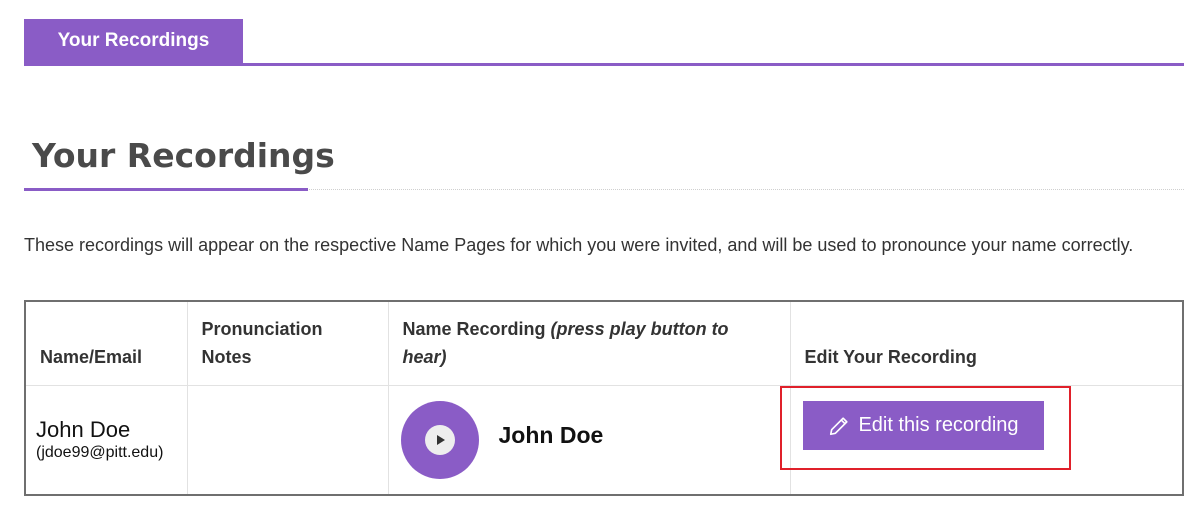 The width and height of the screenshot is (1200, 512). I want to click on edit-recording-button: Edit this recording, so click(923, 425).